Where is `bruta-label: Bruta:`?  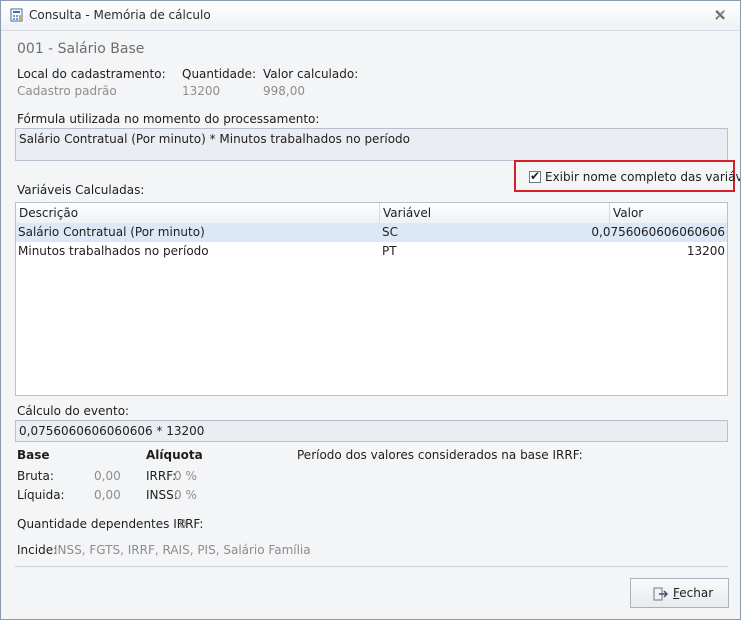 bruta-label: Bruta: is located at coordinates (35, 476).